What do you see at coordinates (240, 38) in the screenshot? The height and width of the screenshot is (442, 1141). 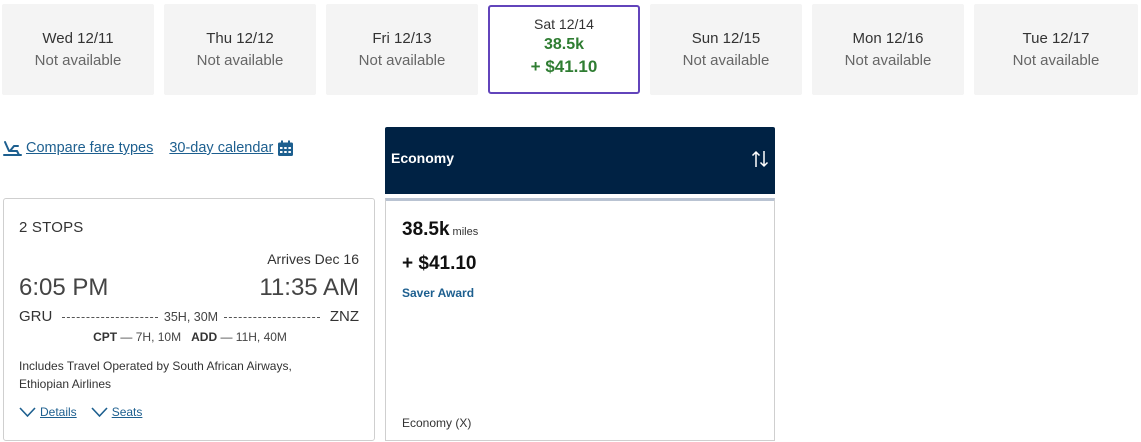 I see `date-label: Thu 12/12` at bounding box center [240, 38].